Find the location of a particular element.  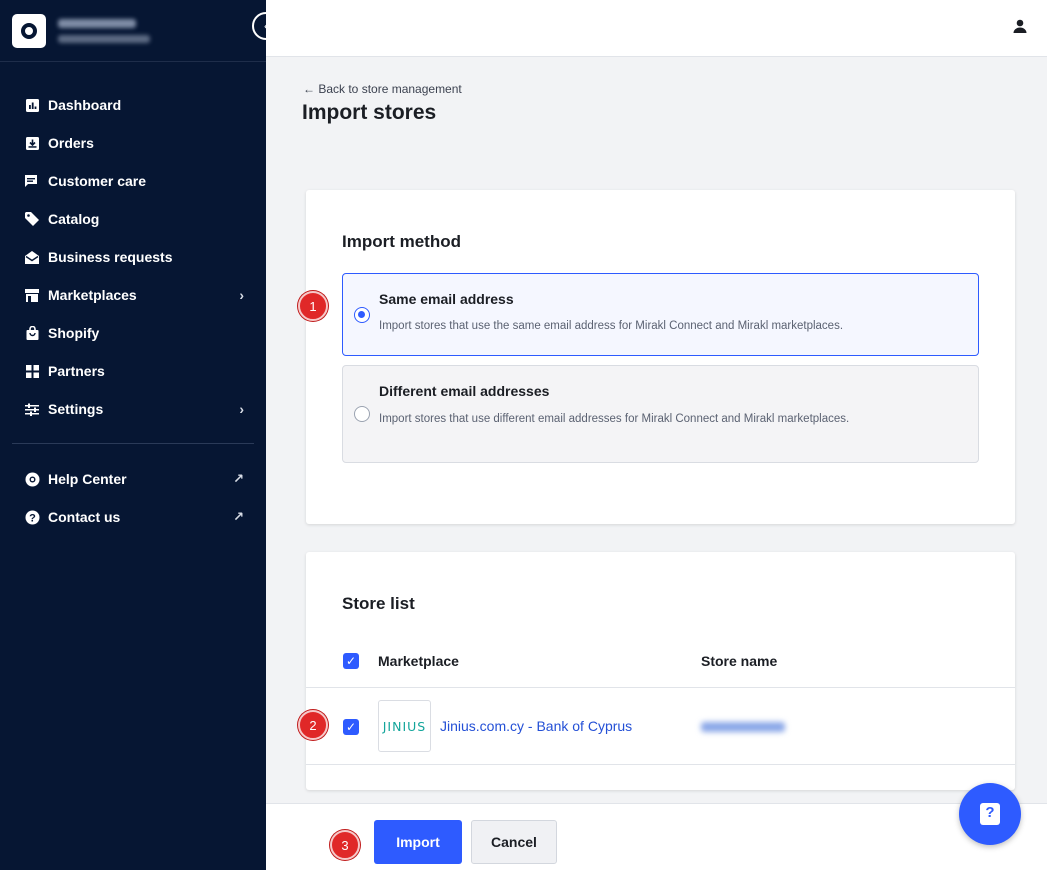

row-checkbox: ✓ is located at coordinates (351, 727).